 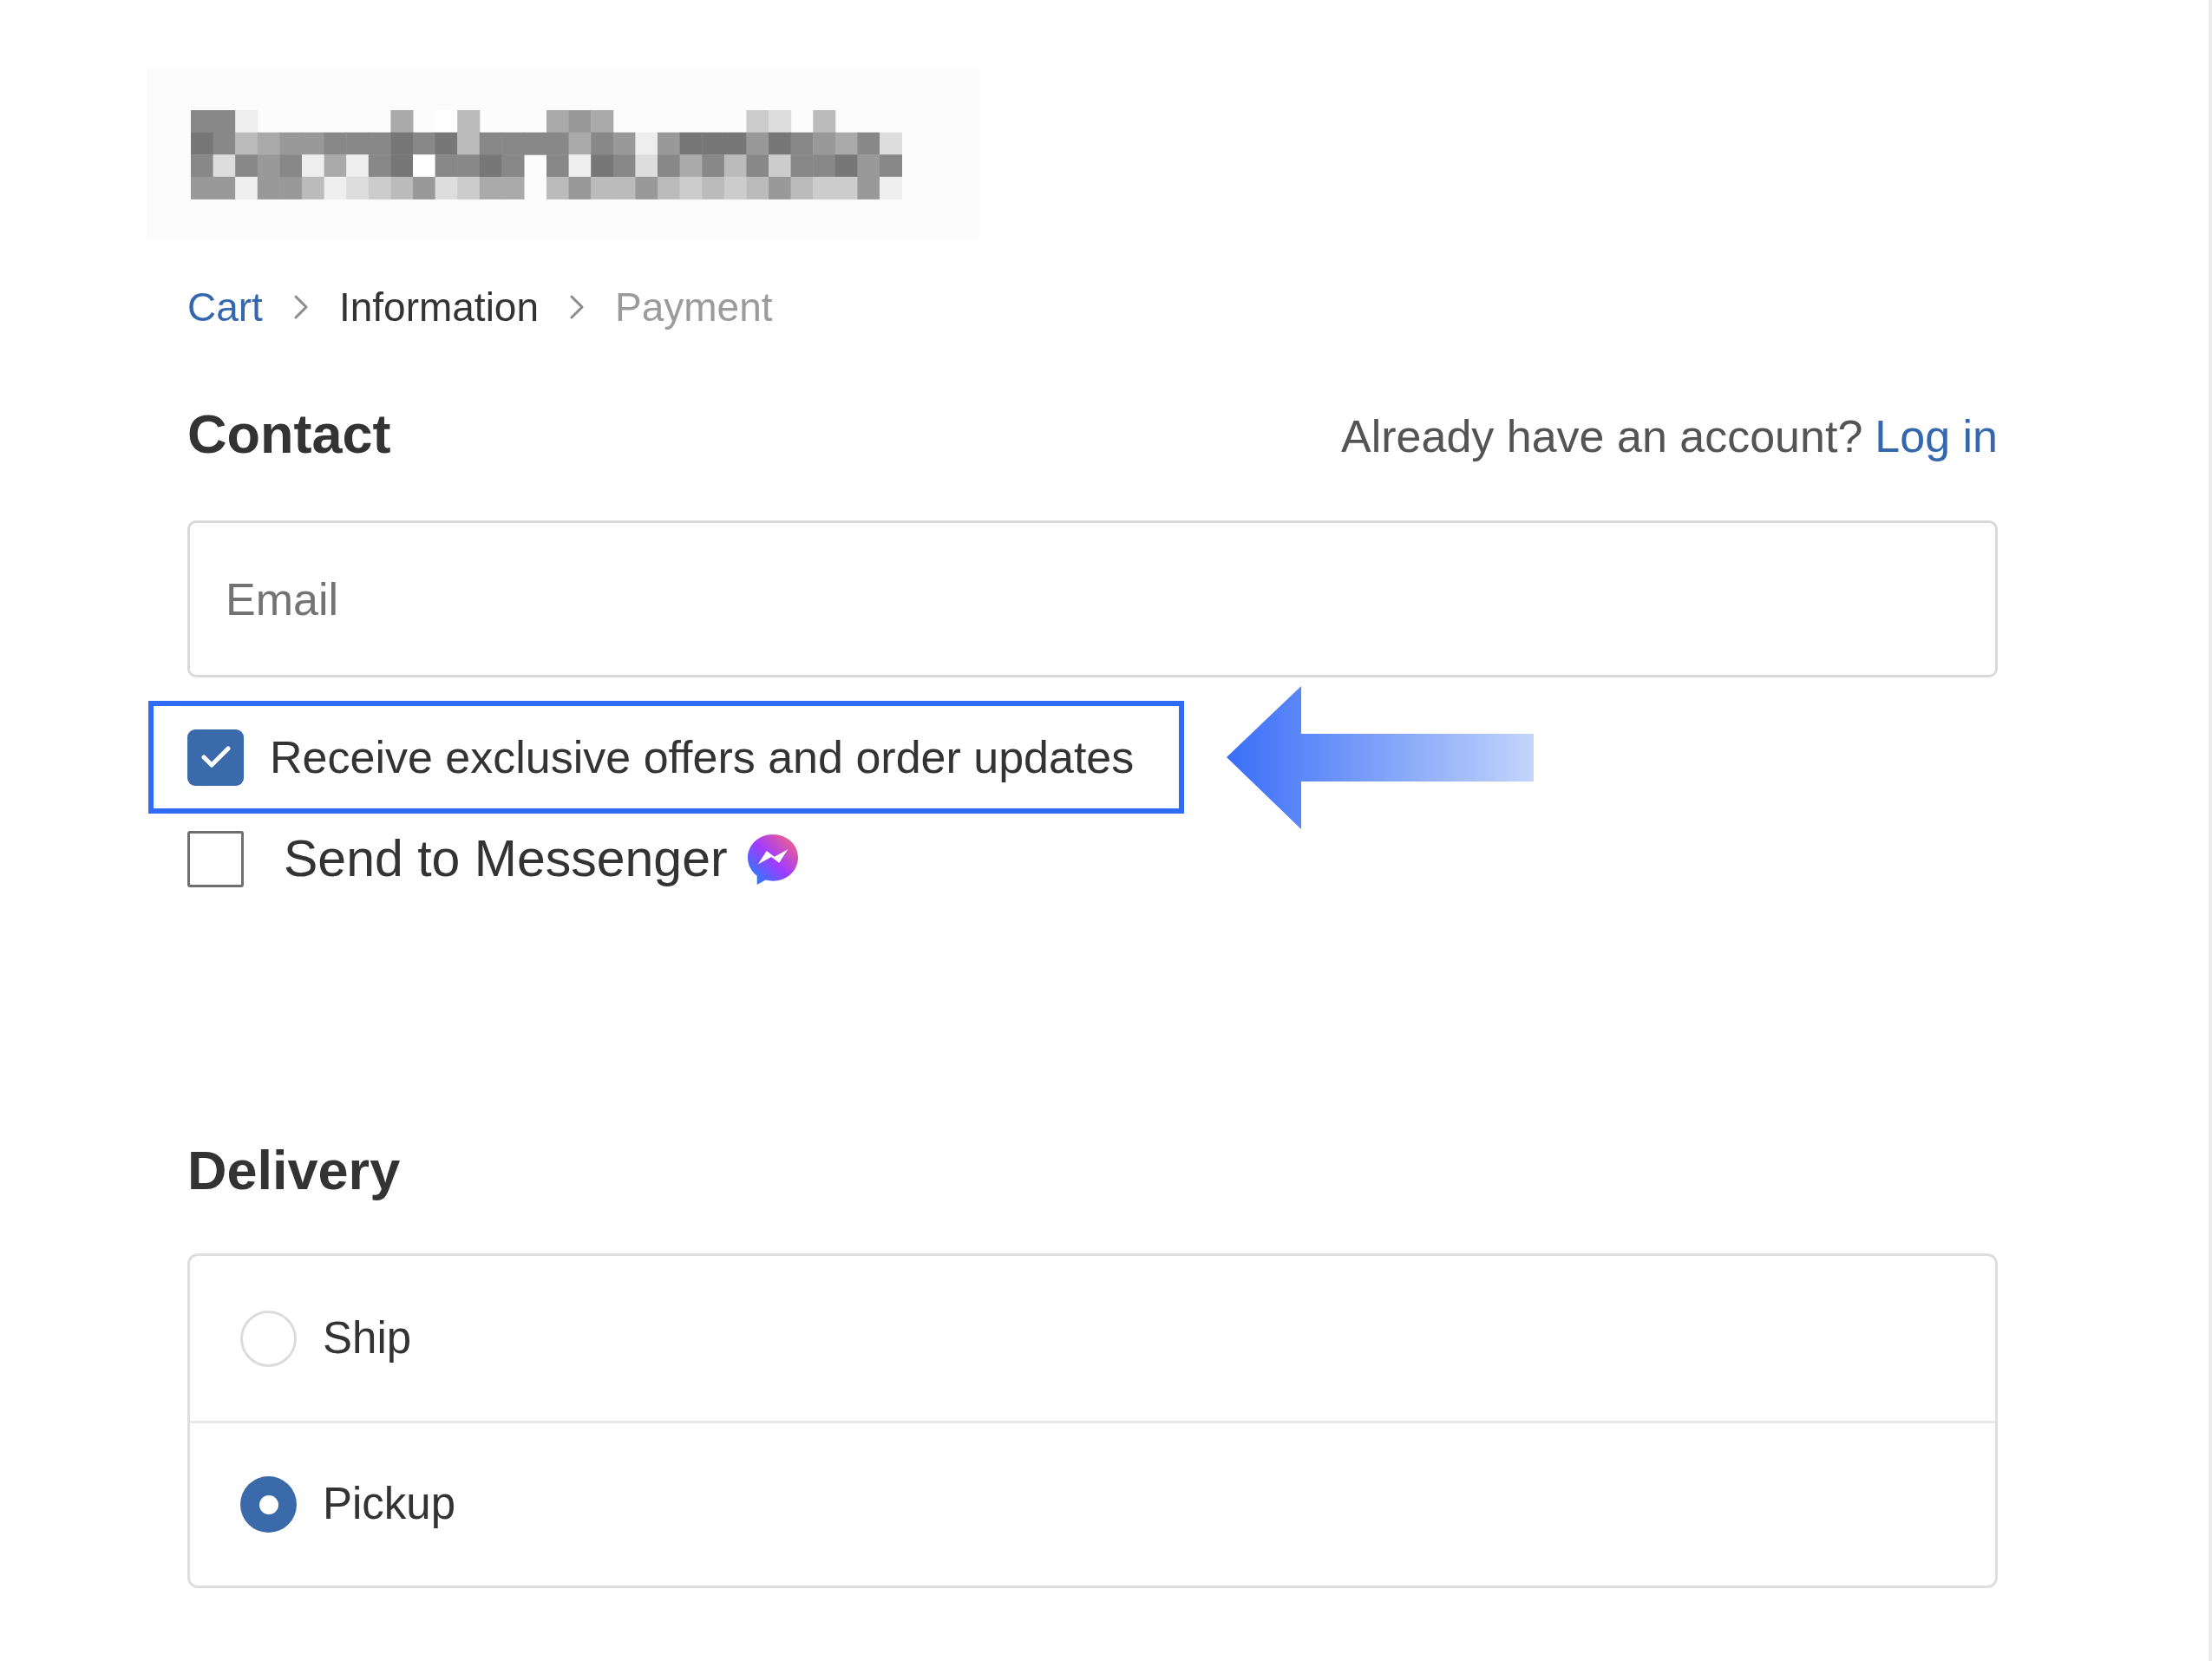 I want to click on chat-bubble-icon, so click(x=772, y=859).